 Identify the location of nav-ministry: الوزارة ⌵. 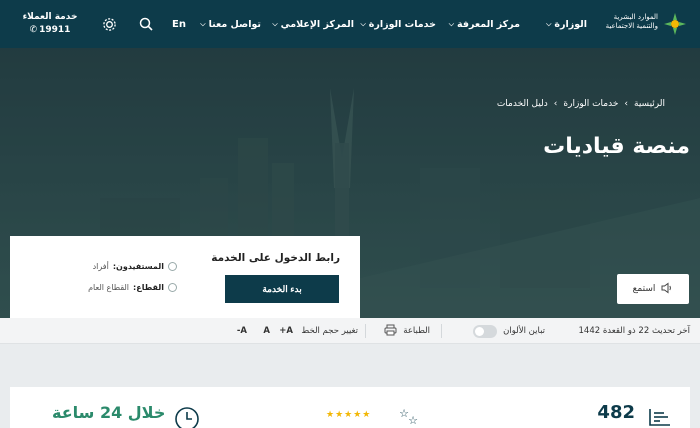
(566, 24).